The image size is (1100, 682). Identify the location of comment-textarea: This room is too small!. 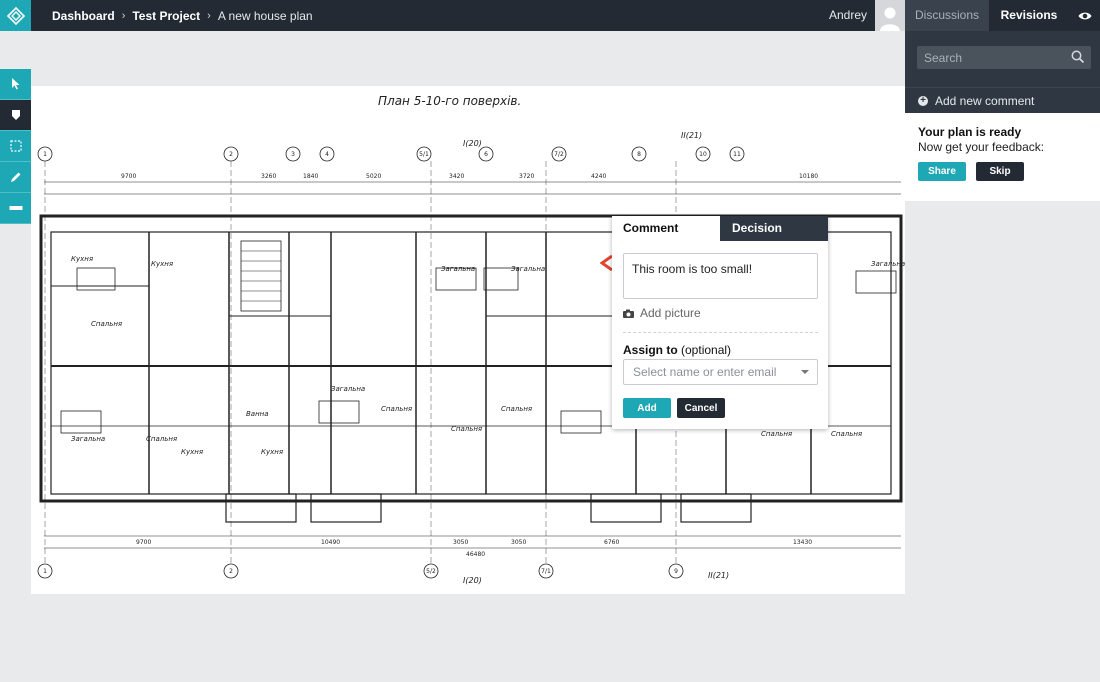
(720, 276).